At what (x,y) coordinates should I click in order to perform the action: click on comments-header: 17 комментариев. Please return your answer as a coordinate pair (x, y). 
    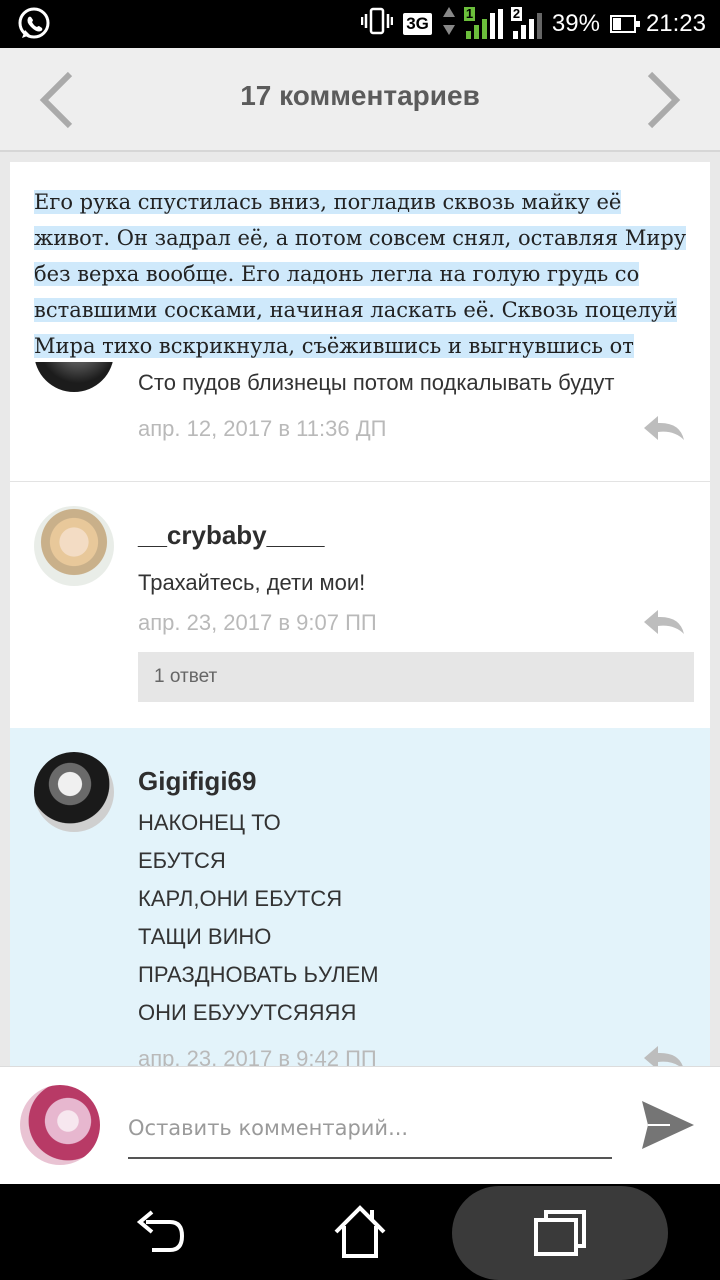
    Looking at the image, I should click on (360, 100).